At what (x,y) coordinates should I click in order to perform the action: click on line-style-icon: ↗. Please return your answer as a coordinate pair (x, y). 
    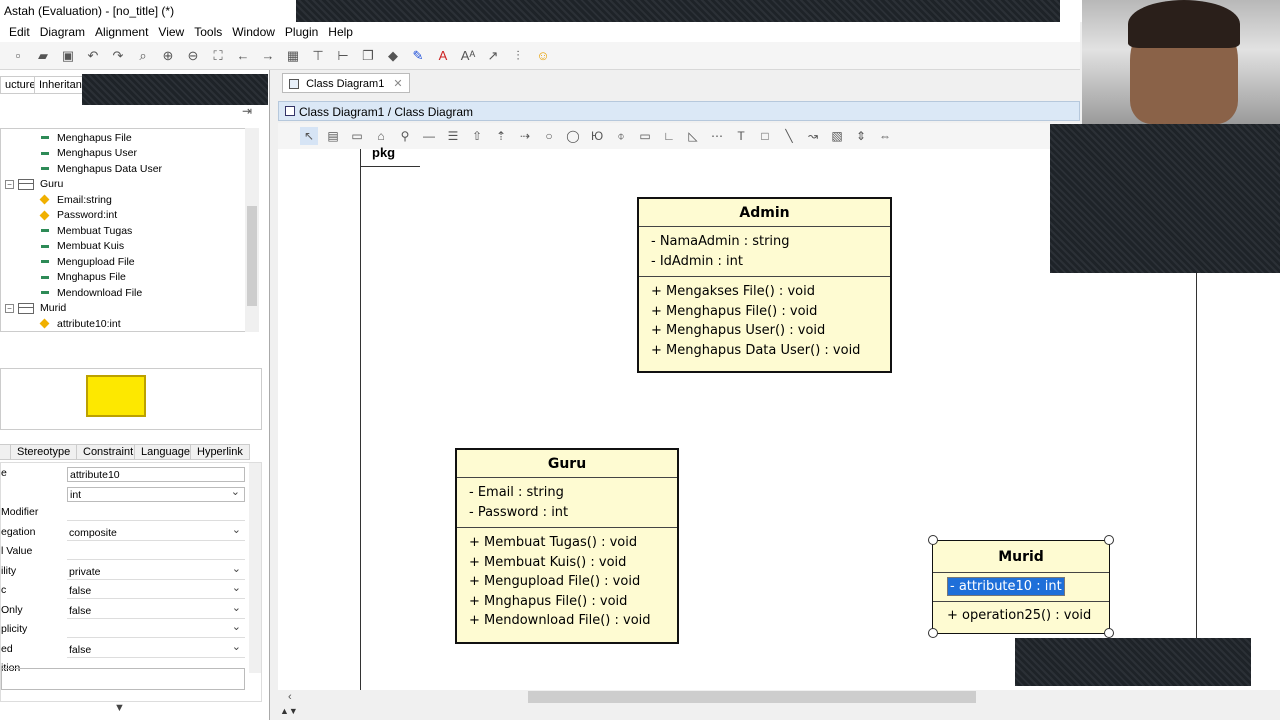
    Looking at the image, I should click on (493, 56).